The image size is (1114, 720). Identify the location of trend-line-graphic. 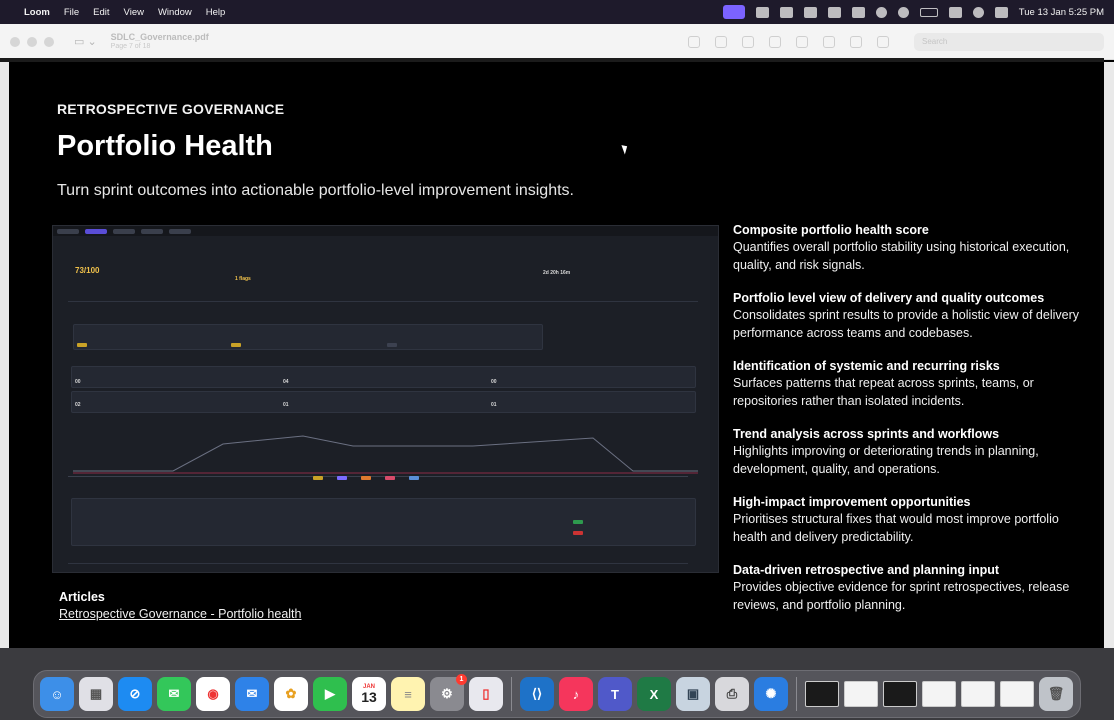
(385, 454).